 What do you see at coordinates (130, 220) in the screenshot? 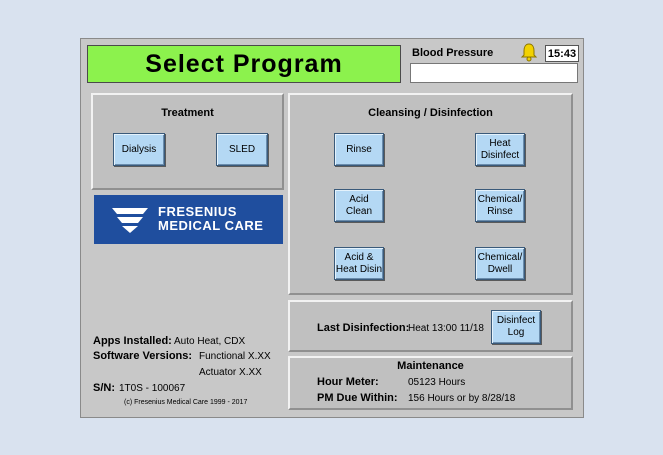
I see `fresenius-mark-icon` at bounding box center [130, 220].